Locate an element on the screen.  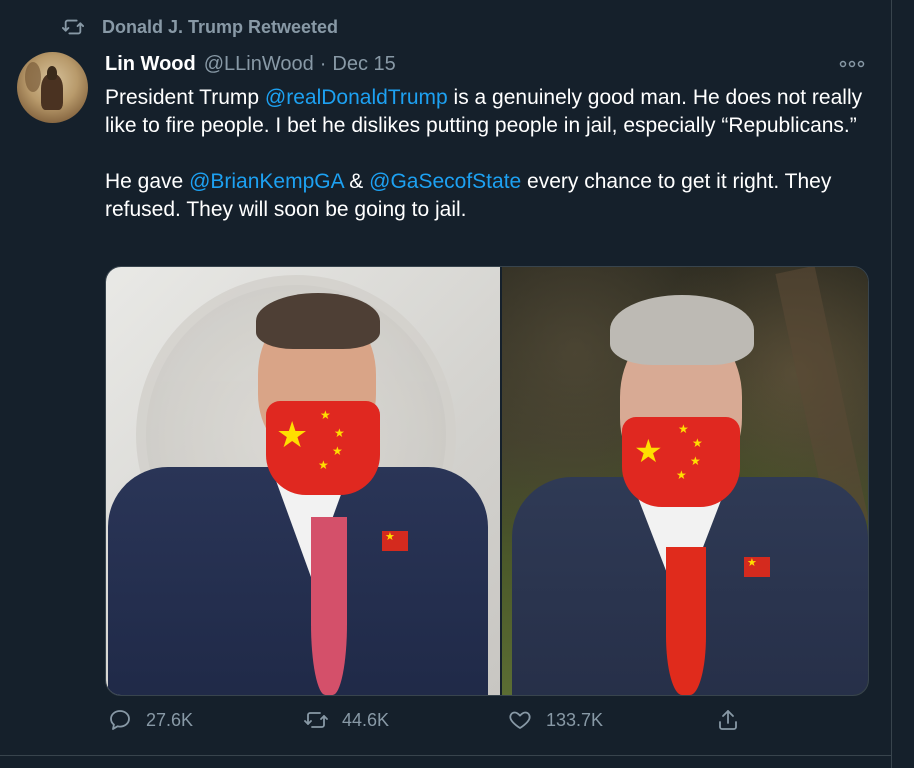
author-name: Lin Wood is located at coordinates (150, 64).